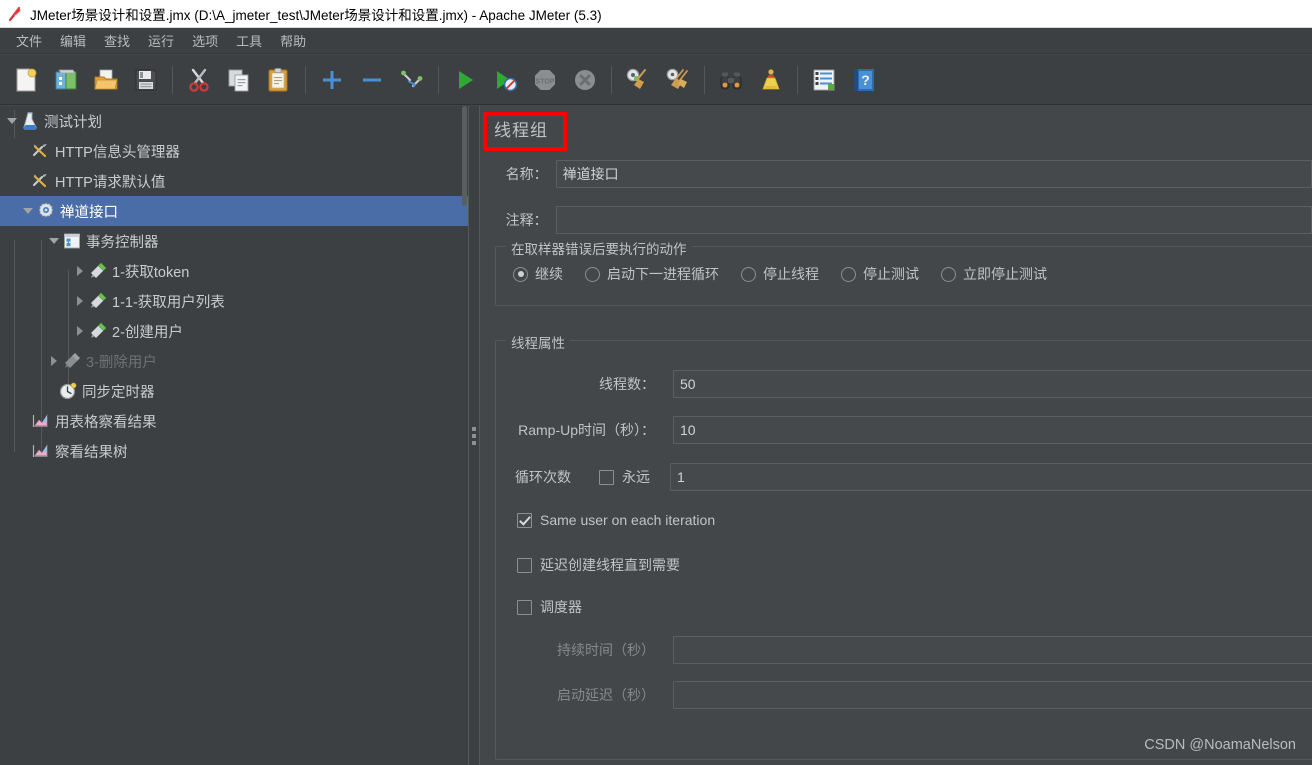  I want to click on function-helper-icon, so click(824, 80).